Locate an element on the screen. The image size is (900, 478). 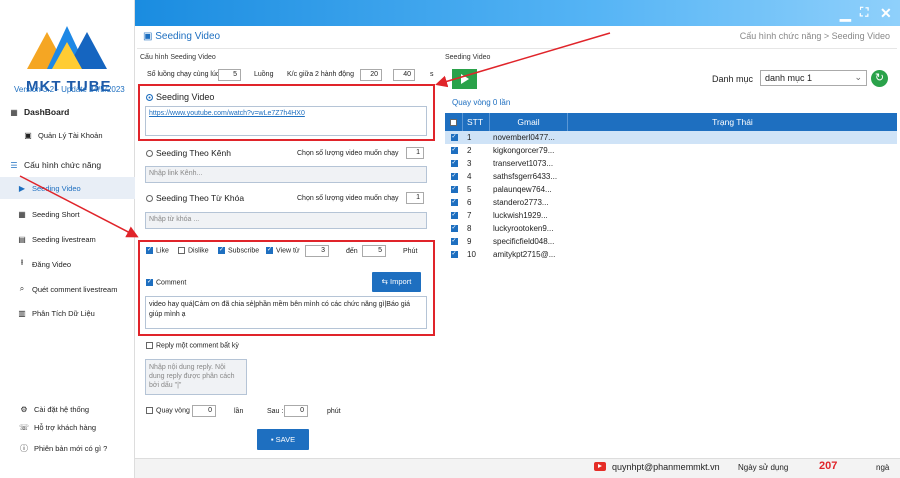
after-stepper: 0 is located at coordinates (296, 411).